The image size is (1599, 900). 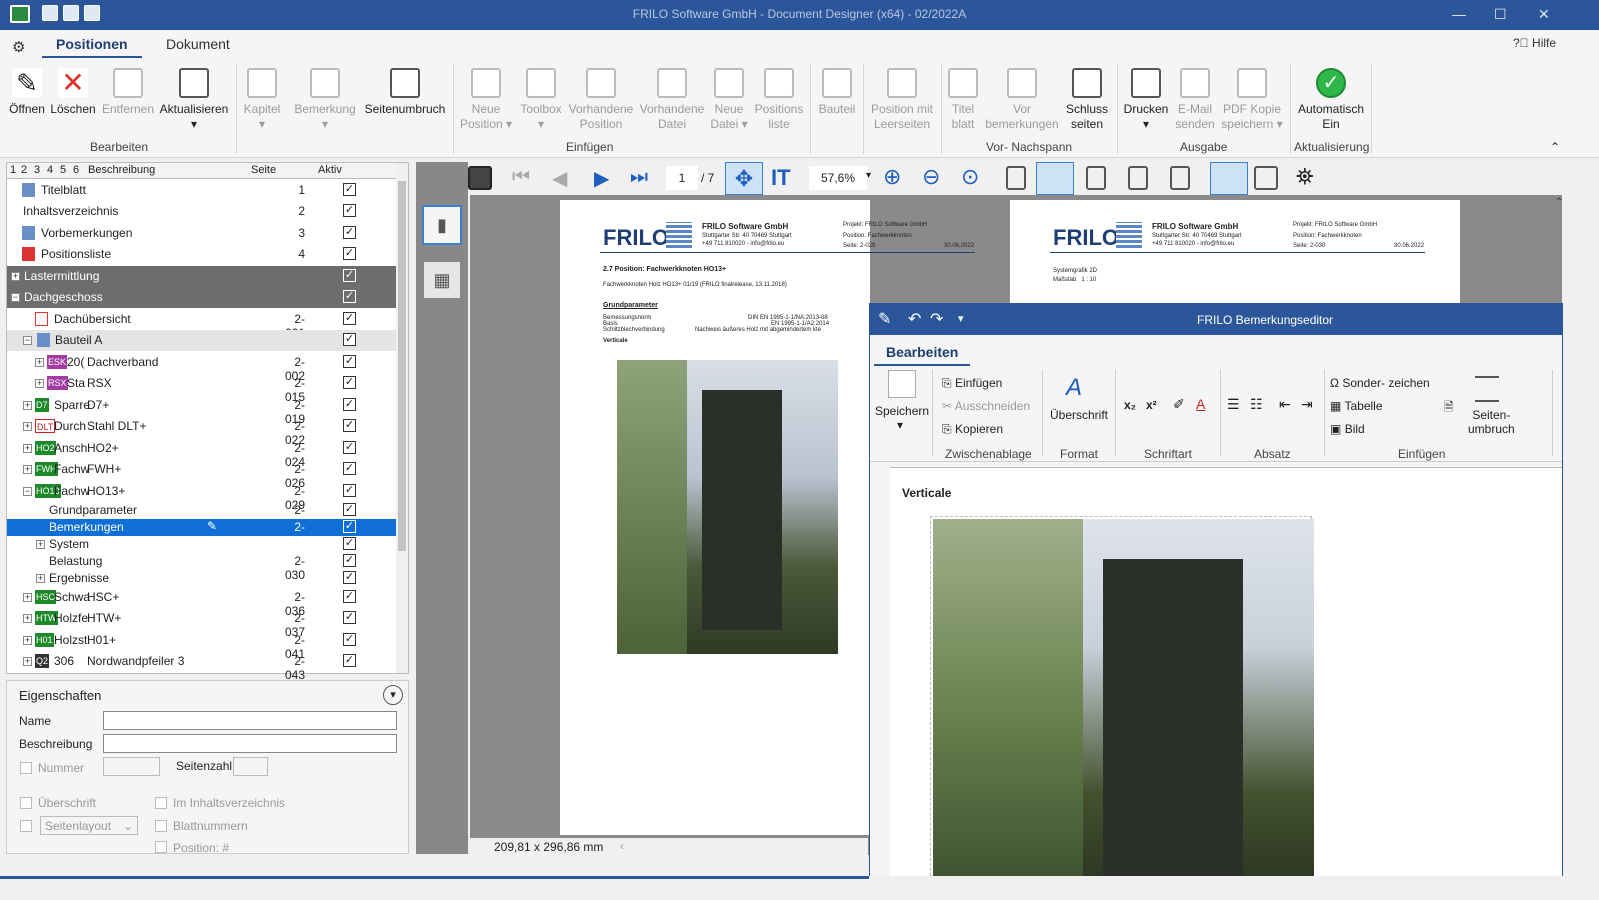 What do you see at coordinates (202, 388) in the screenshot?
I see `tree-row: + RSX Sta RSX 2-015 ✓` at bounding box center [202, 388].